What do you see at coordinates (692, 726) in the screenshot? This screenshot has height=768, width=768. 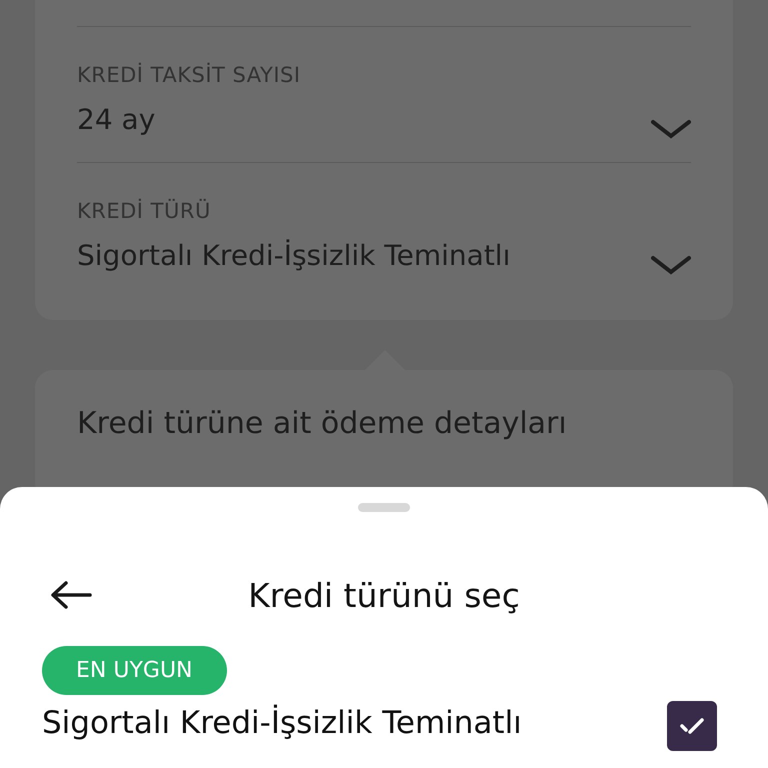 I see `checkbox` at bounding box center [692, 726].